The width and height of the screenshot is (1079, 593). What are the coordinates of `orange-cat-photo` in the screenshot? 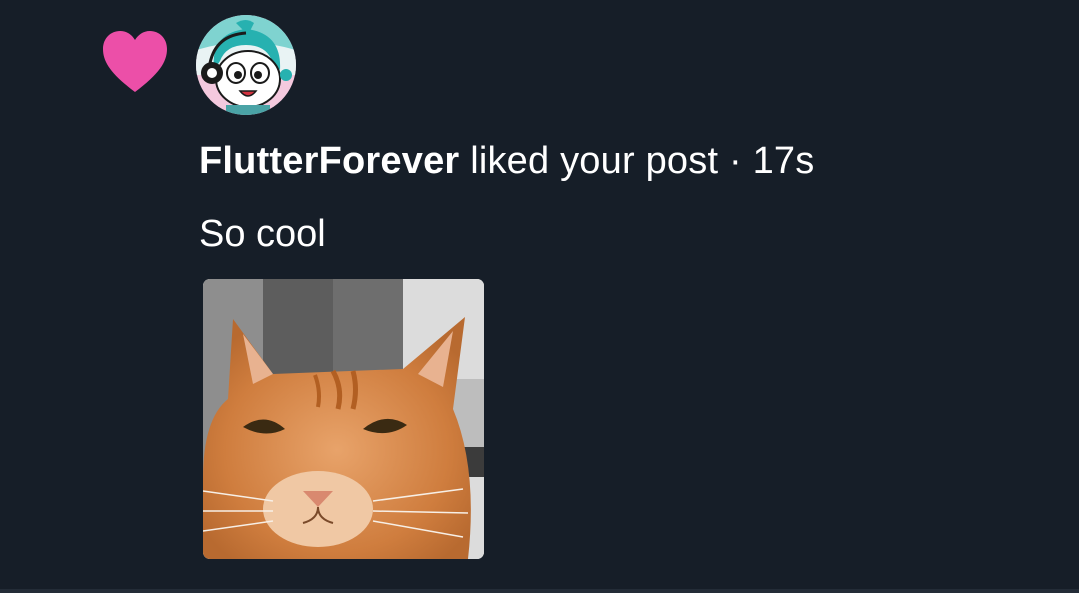 It's located at (343, 419).